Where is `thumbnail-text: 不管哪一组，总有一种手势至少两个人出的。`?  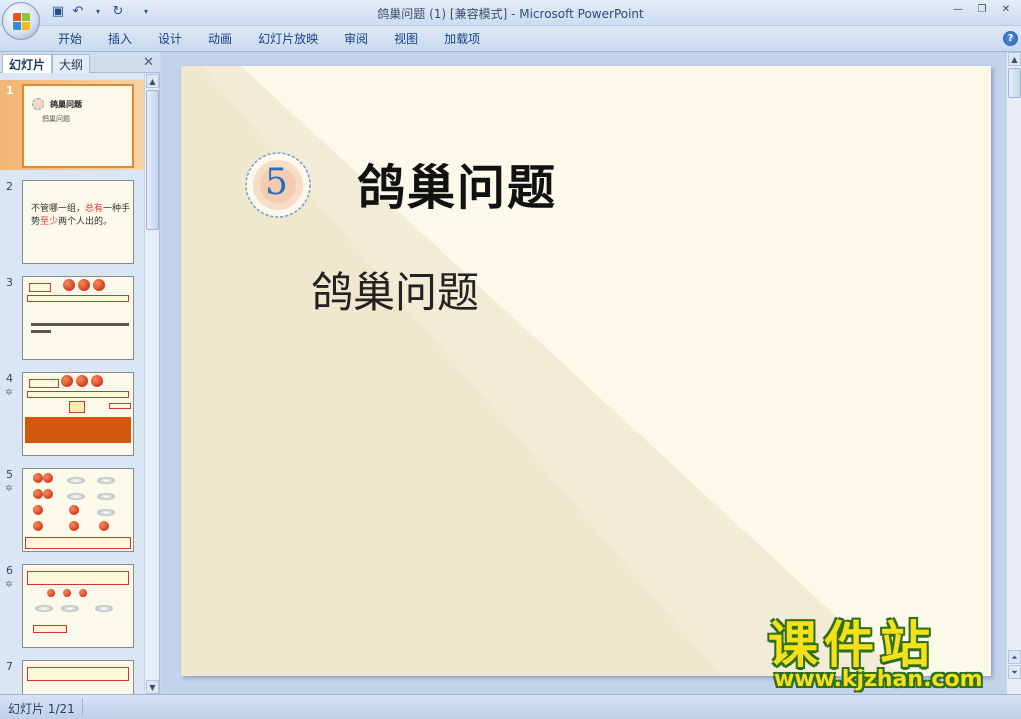 thumbnail-text: 不管哪一组，总有一种手势至少两个人出的。 is located at coordinates (81, 216).